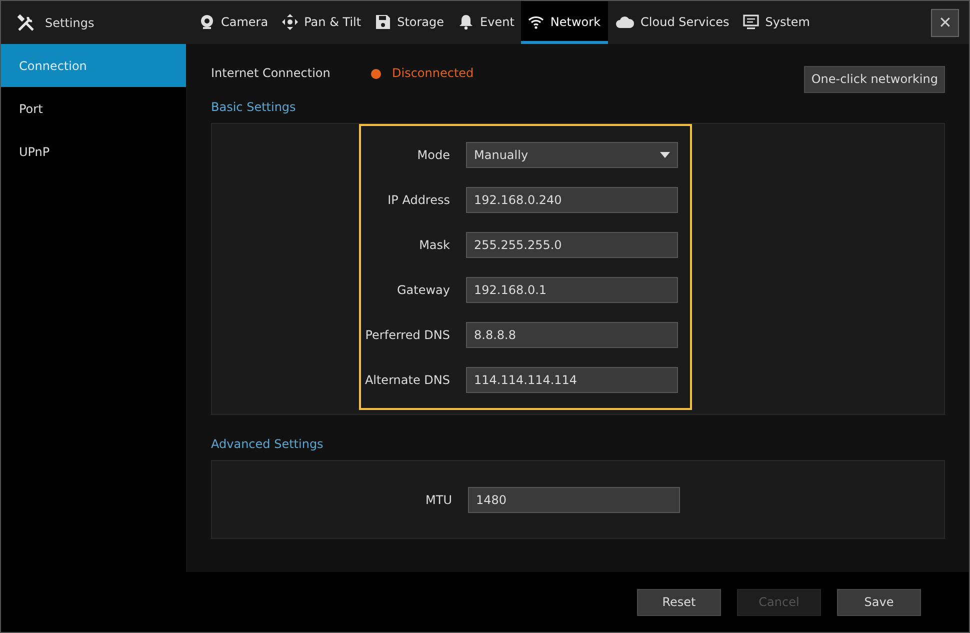 This screenshot has width=970, height=633. I want to click on connection-status: Disconnected, so click(433, 73).